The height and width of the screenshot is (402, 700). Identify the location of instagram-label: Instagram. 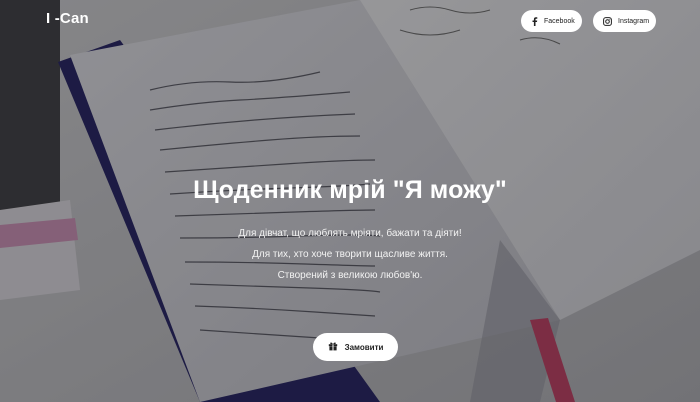
(634, 21).